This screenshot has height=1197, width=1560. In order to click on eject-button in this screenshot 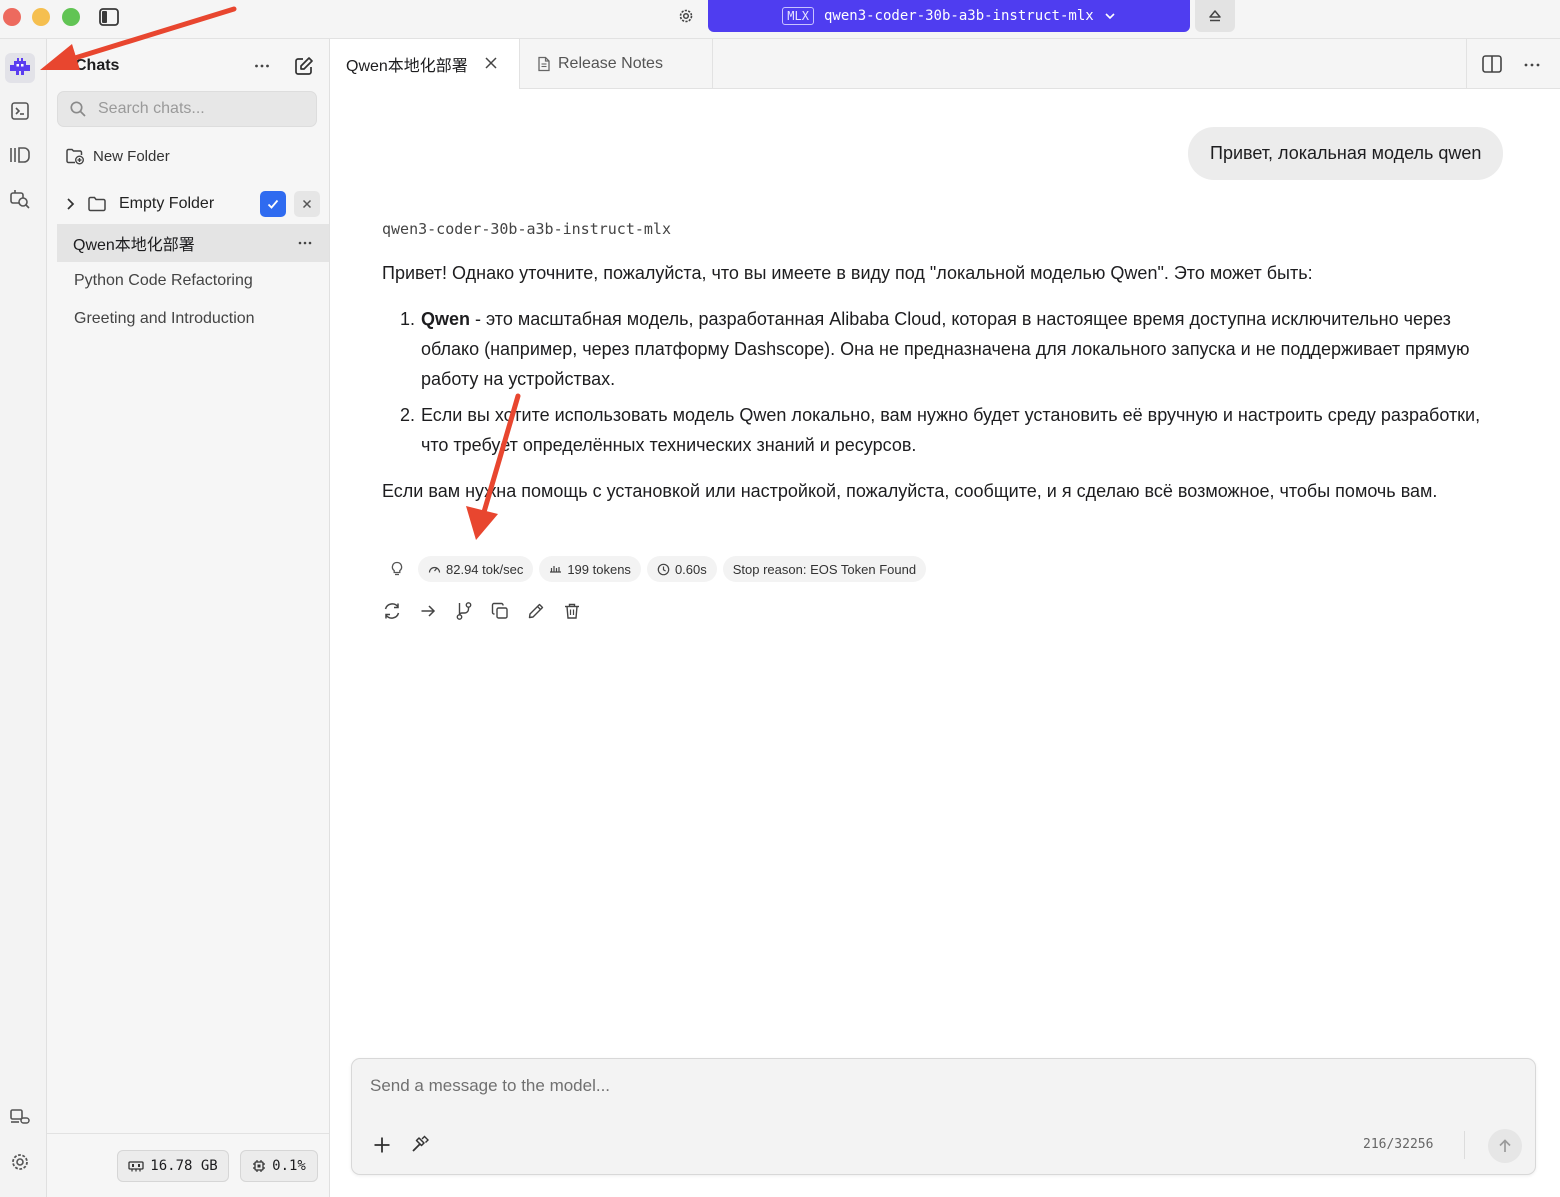, I will do `click(1215, 16)`.